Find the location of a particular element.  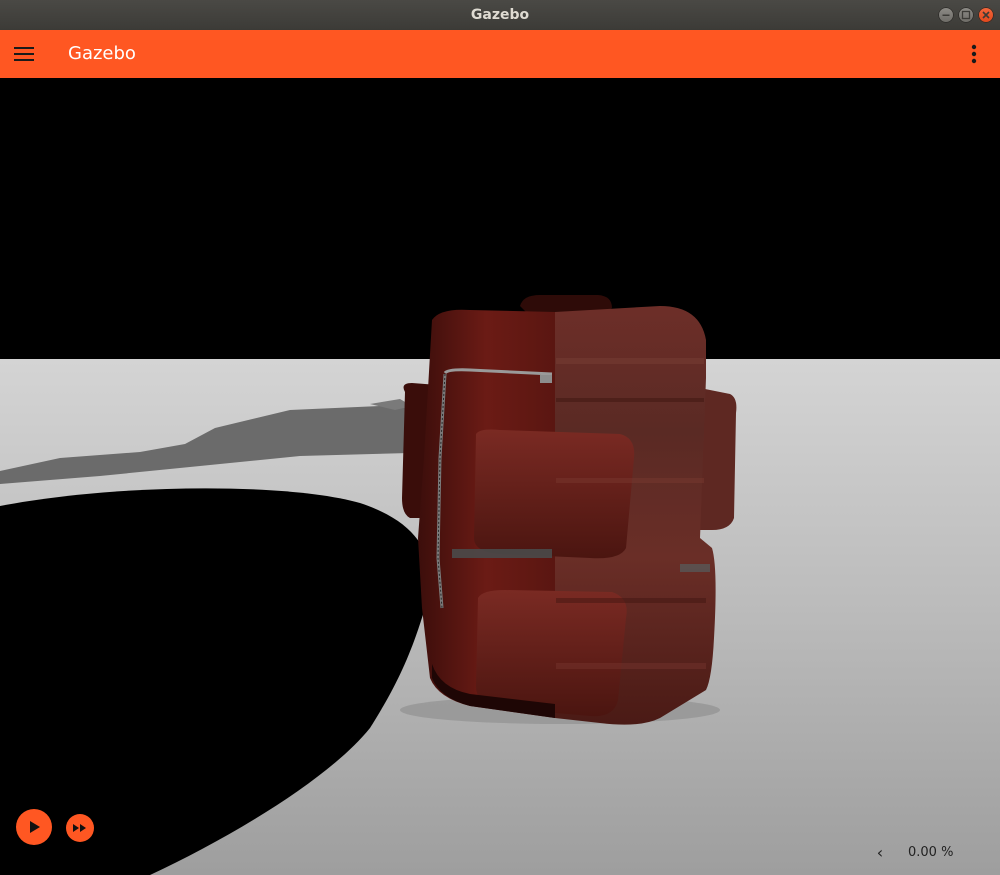

app-title: Gazebo is located at coordinates (102, 53).